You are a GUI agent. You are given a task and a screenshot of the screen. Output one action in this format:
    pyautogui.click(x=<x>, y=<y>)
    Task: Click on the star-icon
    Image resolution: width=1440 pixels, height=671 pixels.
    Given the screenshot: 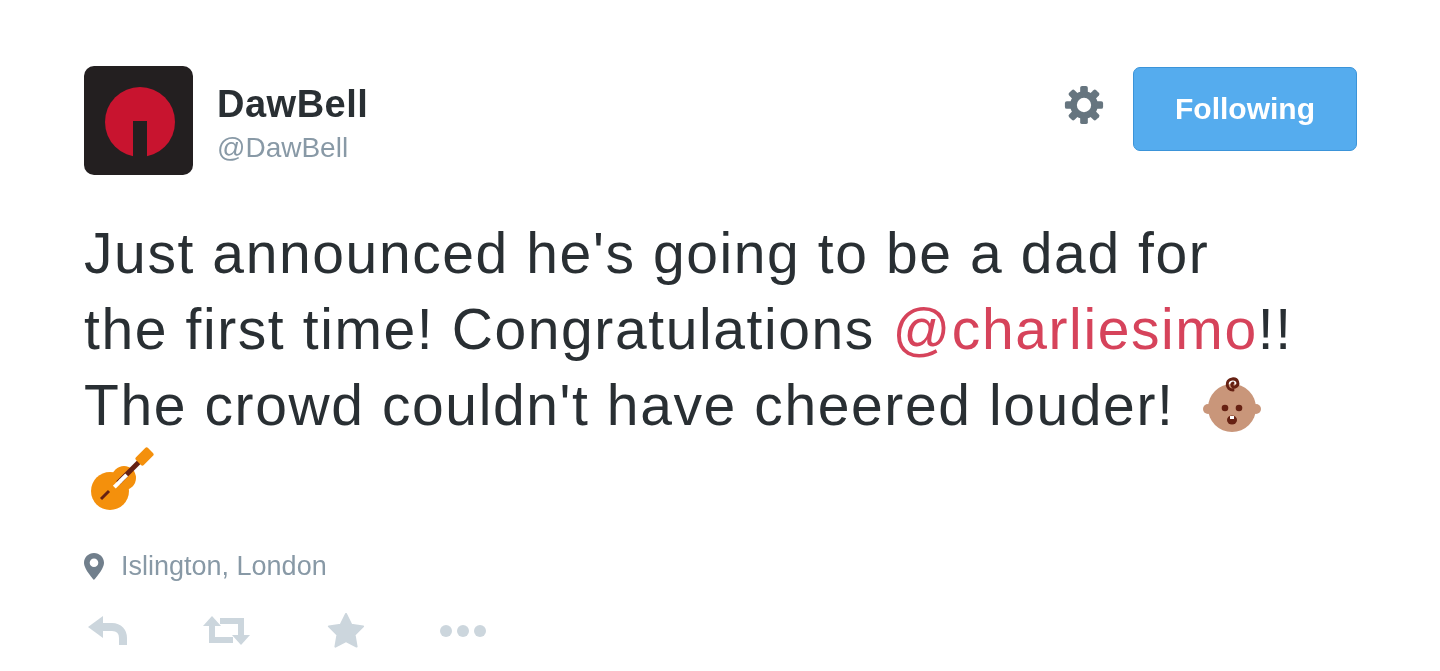 What is the action you would take?
    pyautogui.click(x=346, y=630)
    